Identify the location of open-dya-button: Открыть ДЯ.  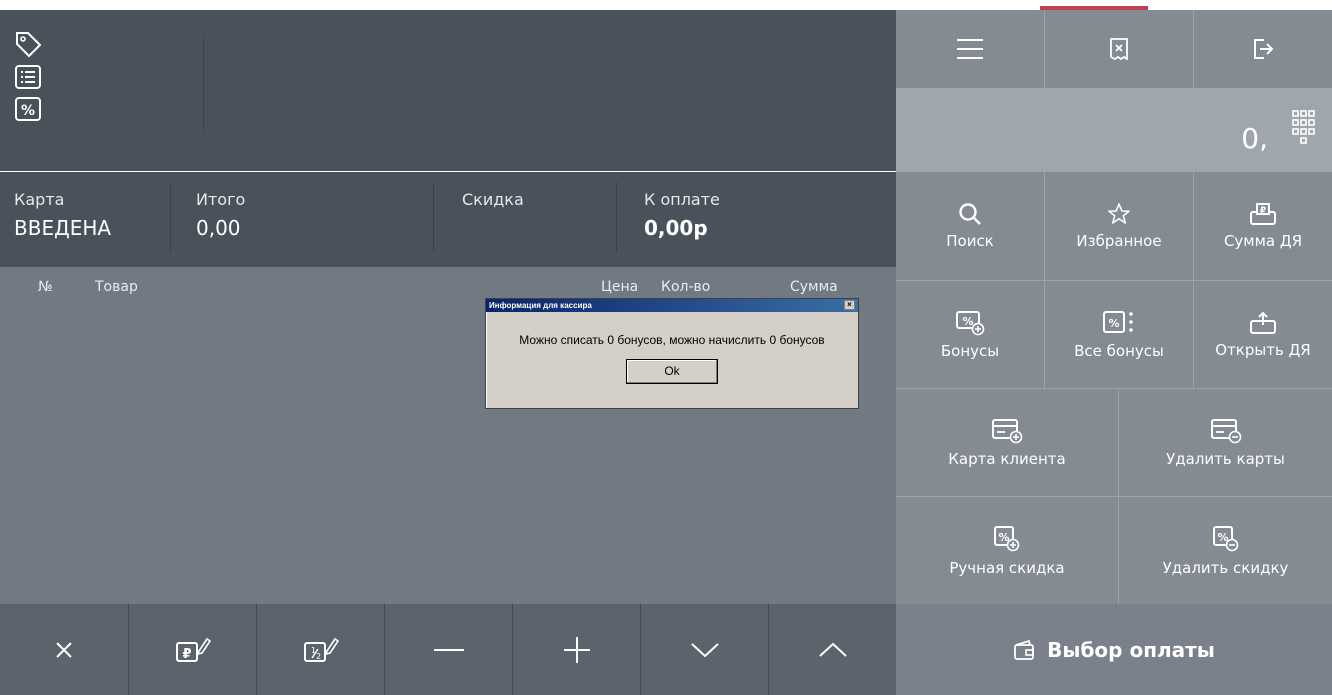
(1263, 334).